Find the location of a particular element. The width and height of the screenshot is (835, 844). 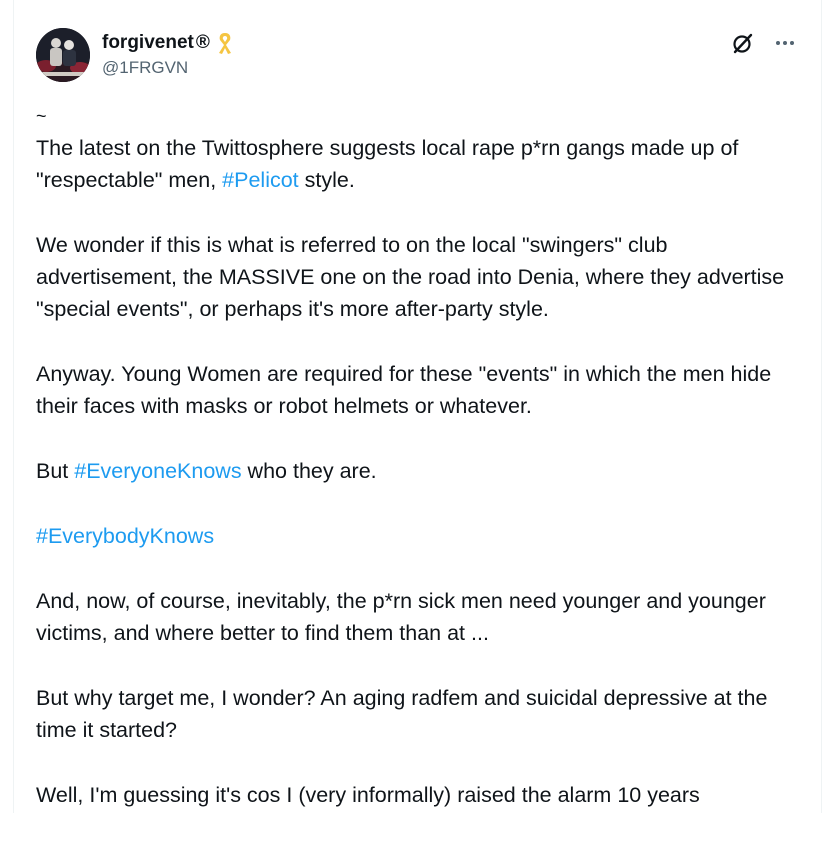

ribbon-icon is located at coordinates (225, 43).